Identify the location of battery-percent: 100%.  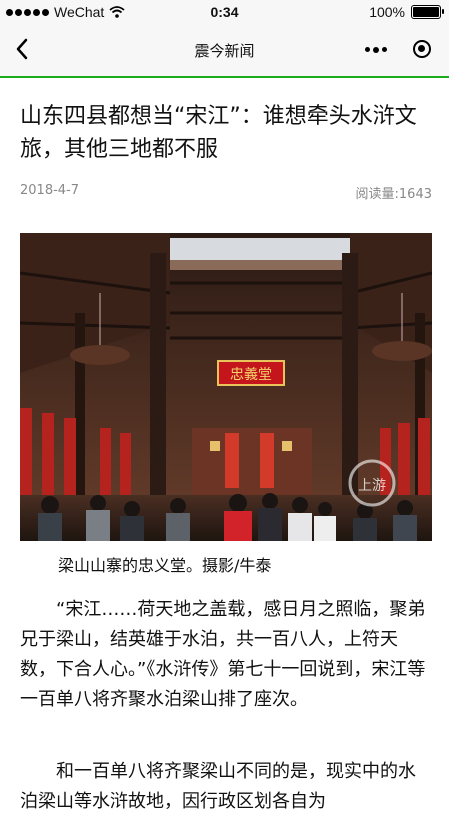
(387, 12).